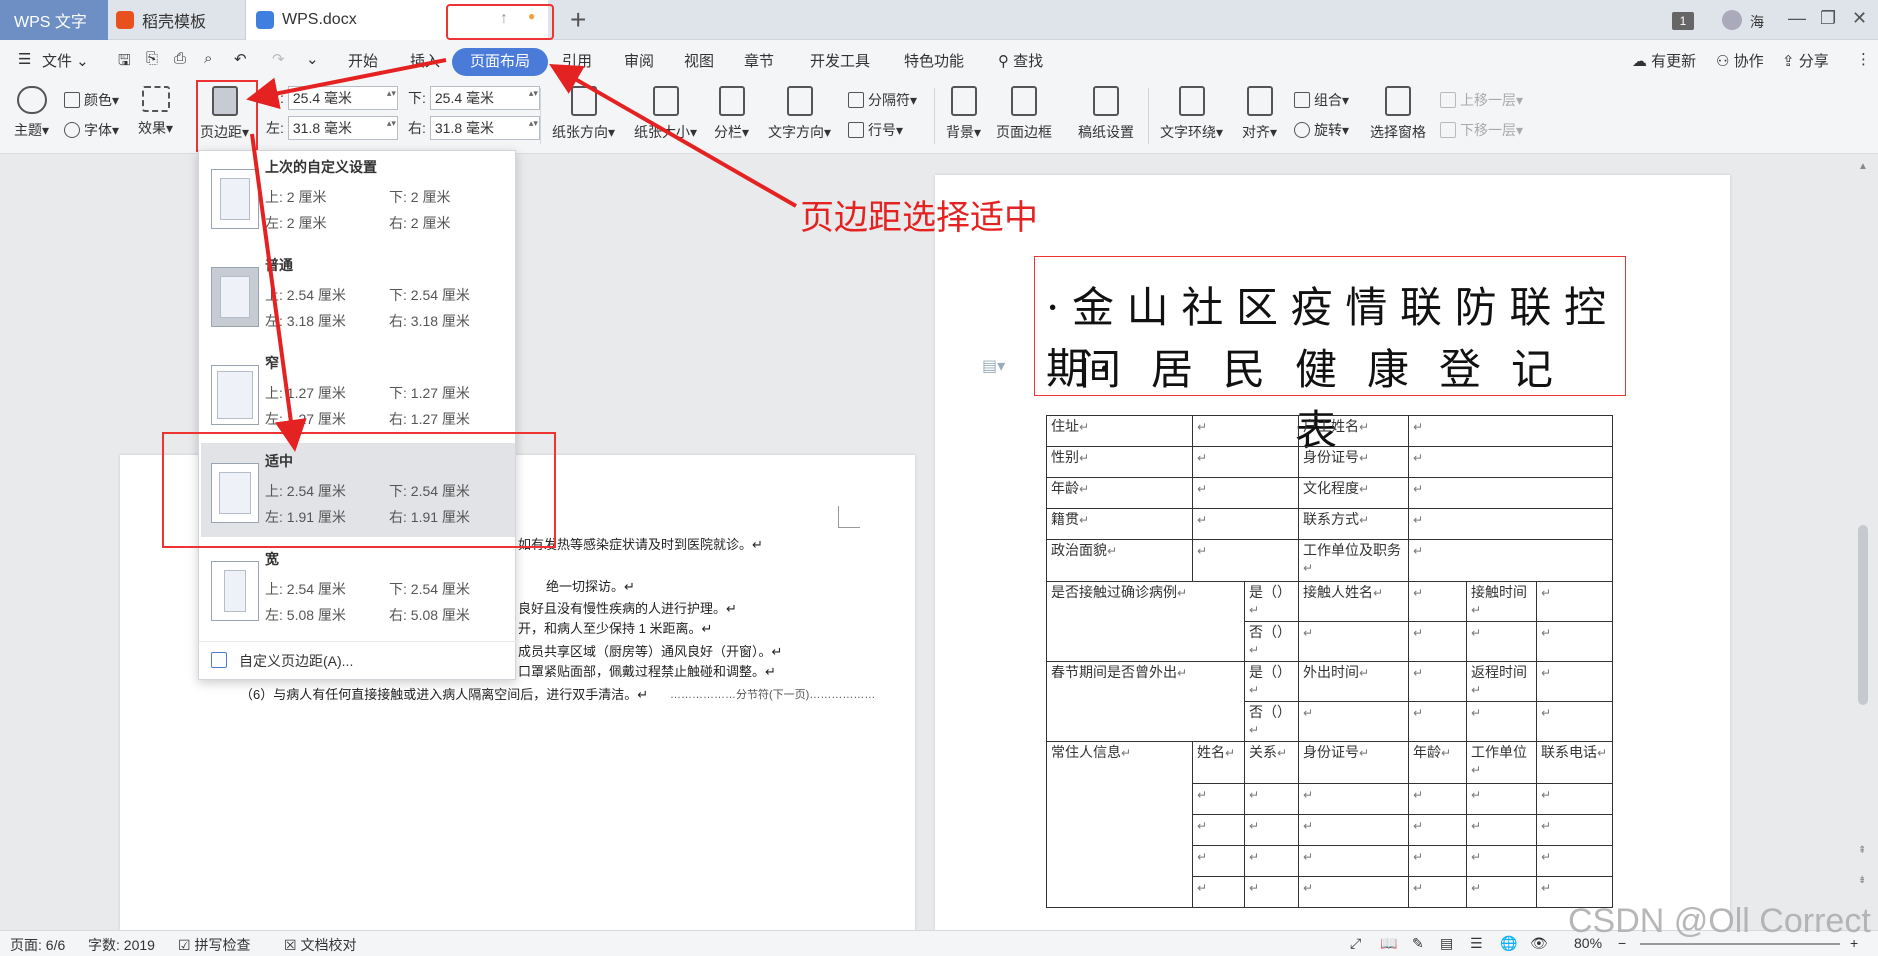 This screenshot has height=956, width=1878. Describe the element at coordinates (1797, 18) in the screenshot. I see `minimize-icon: —` at that location.